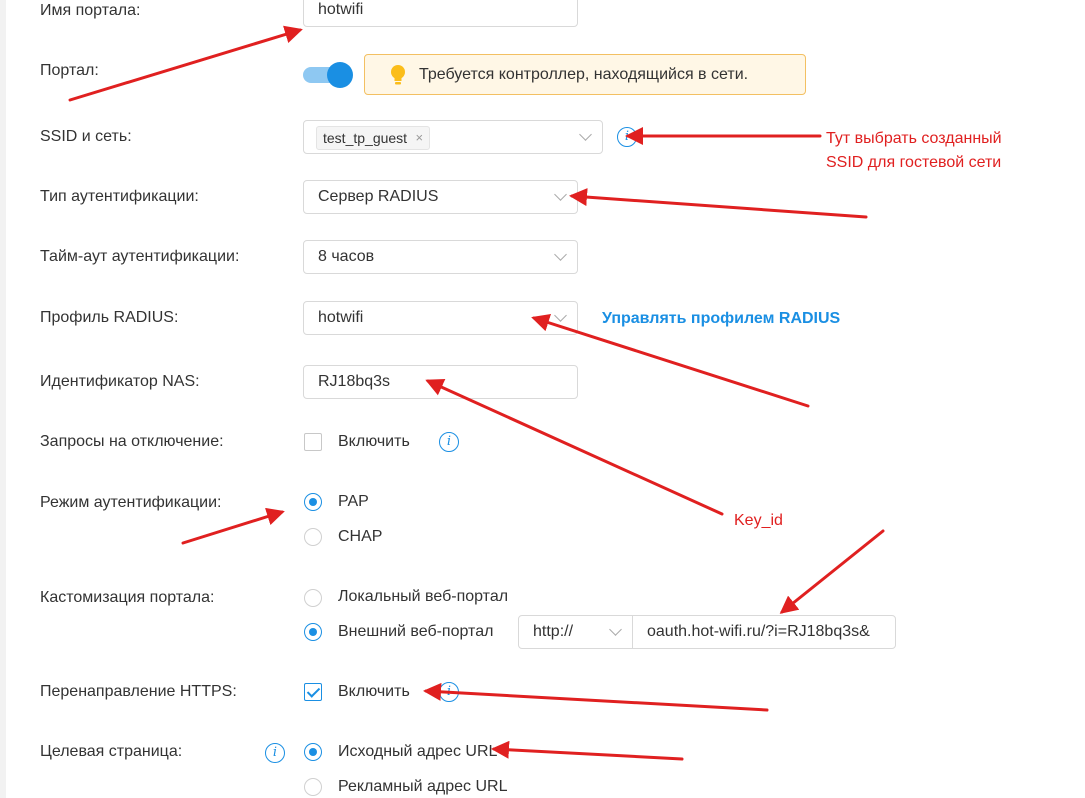 The image size is (1085, 798). What do you see at coordinates (721, 319) in the screenshot?
I see `manage-radius-profile-link: Управлять профилем RADIUS` at bounding box center [721, 319].